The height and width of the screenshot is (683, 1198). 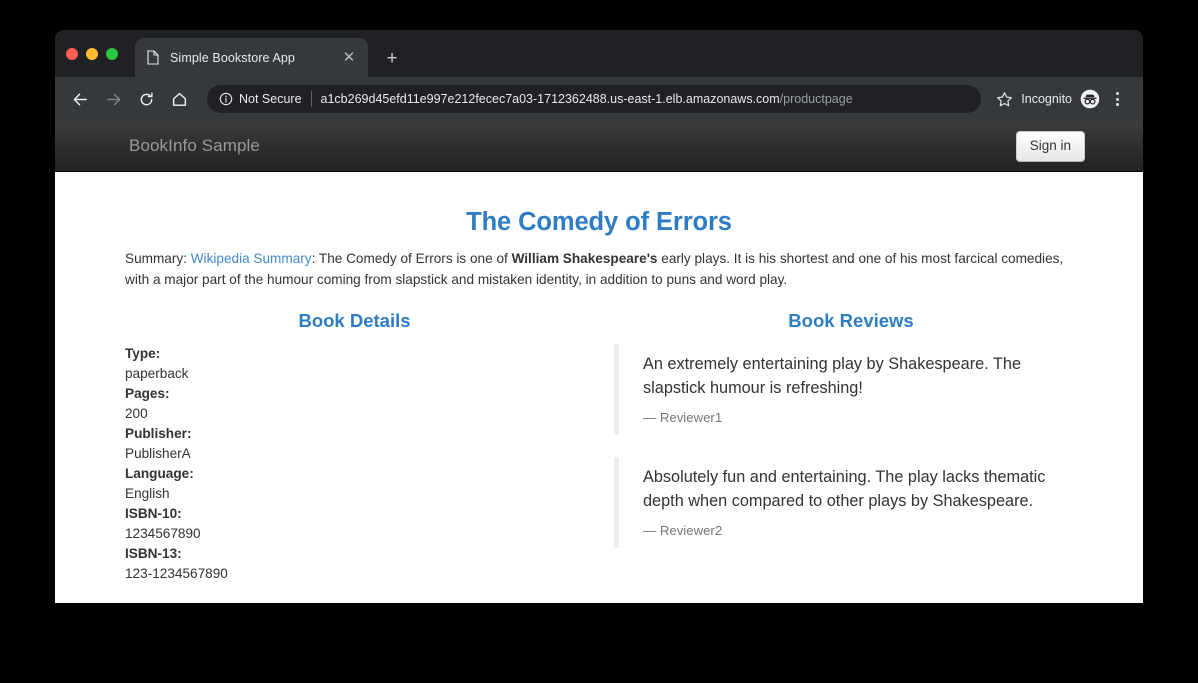 What do you see at coordinates (599, 53) in the screenshot?
I see `tab-strip: Simple Bookstore App ✕ +` at bounding box center [599, 53].